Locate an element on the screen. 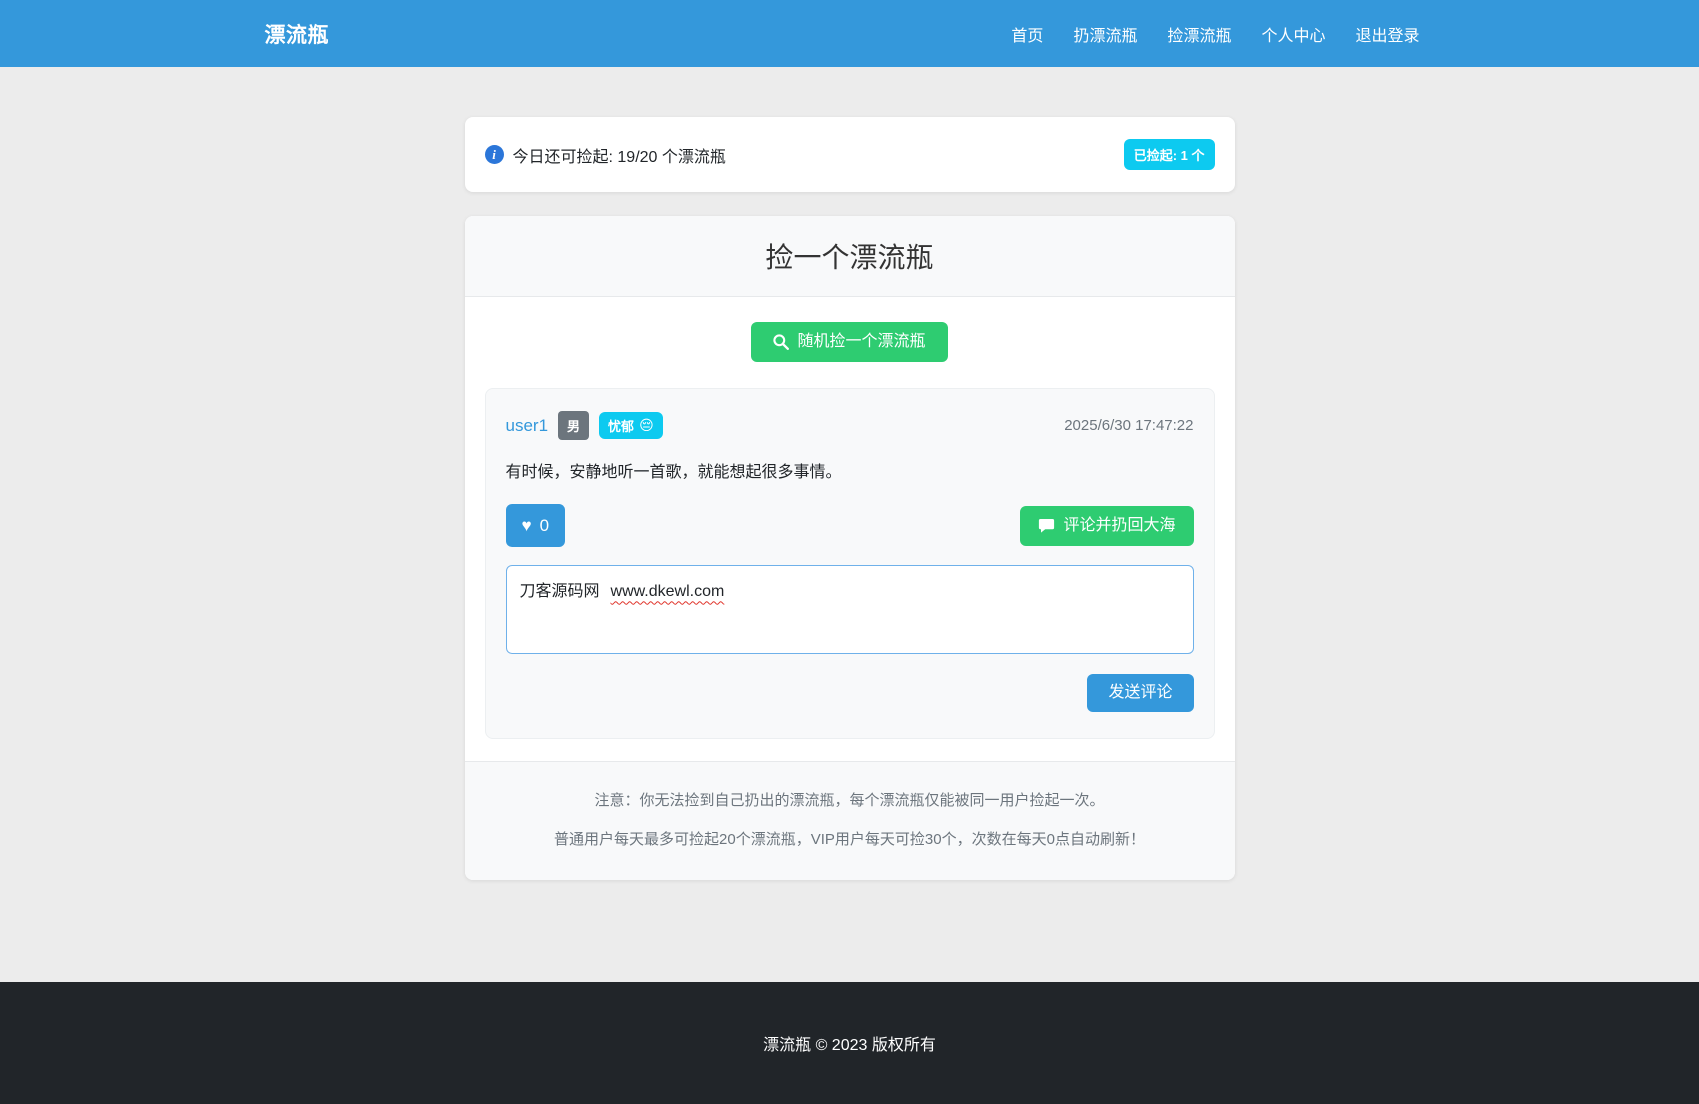 The height and width of the screenshot is (1104, 1699). bottle-header: user1 男 忧郁 😔 2025/6/30 17:47:22 is located at coordinates (850, 425).